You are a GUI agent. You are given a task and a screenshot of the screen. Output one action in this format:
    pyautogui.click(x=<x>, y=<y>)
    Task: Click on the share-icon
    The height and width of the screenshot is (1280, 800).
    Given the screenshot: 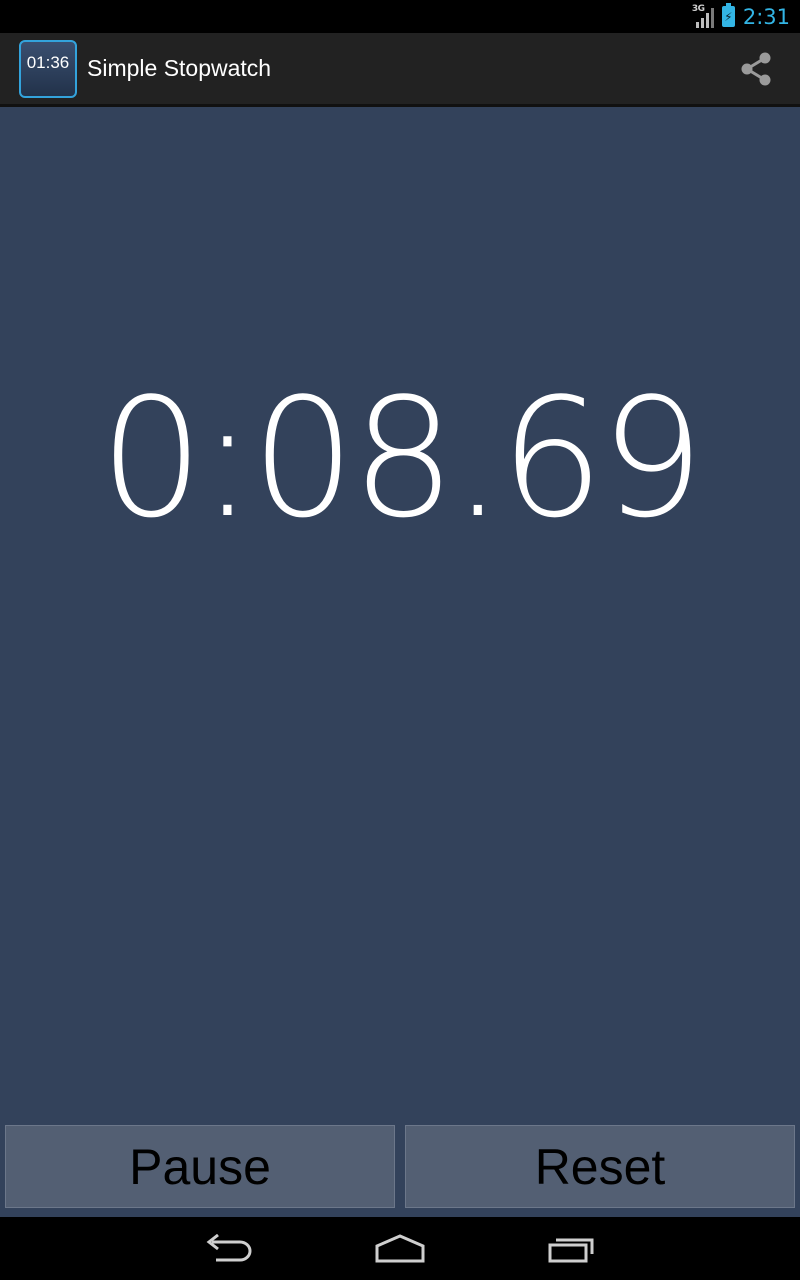 What is the action you would take?
    pyautogui.click(x=756, y=68)
    